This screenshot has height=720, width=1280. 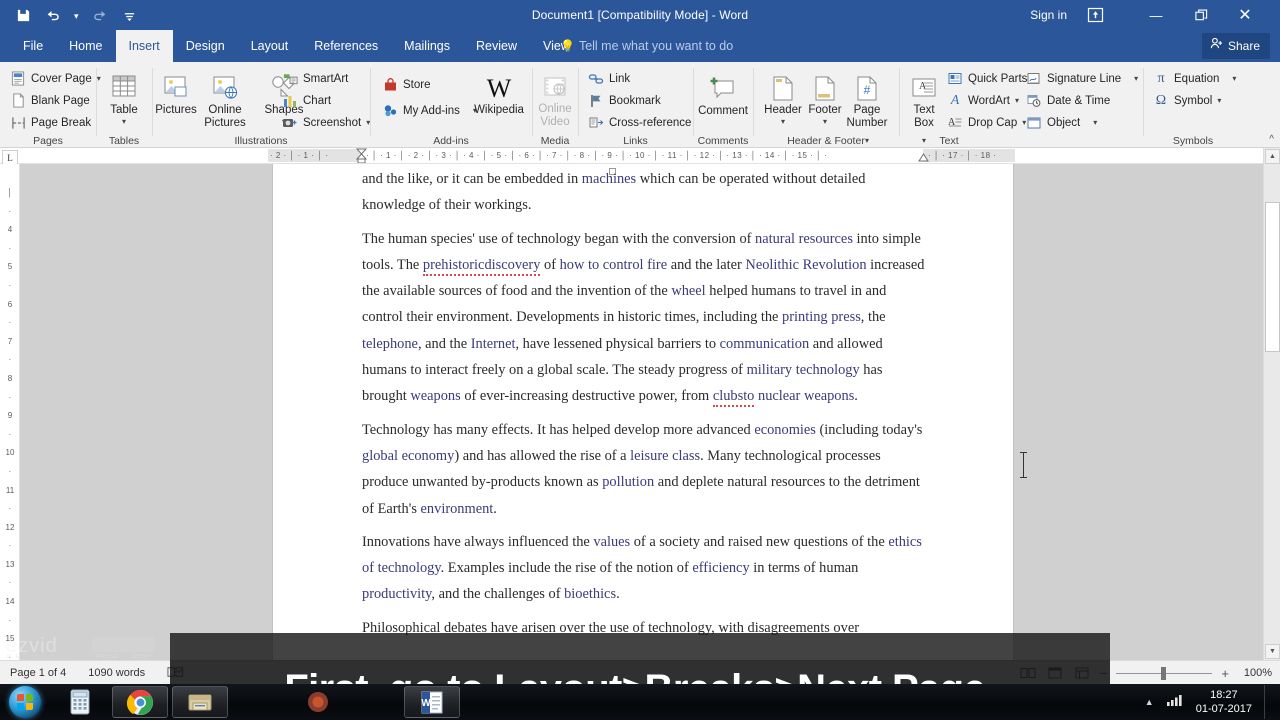 What do you see at coordinates (1156, 15) in the screenshot?
I see `minimize-button: —` at bounding box center [1156, 15].